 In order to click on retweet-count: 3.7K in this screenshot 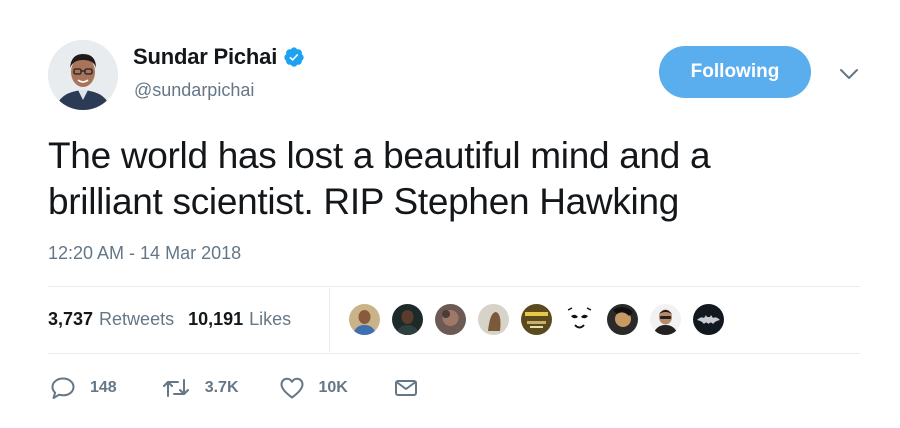, I will do `click(221, 387)`.